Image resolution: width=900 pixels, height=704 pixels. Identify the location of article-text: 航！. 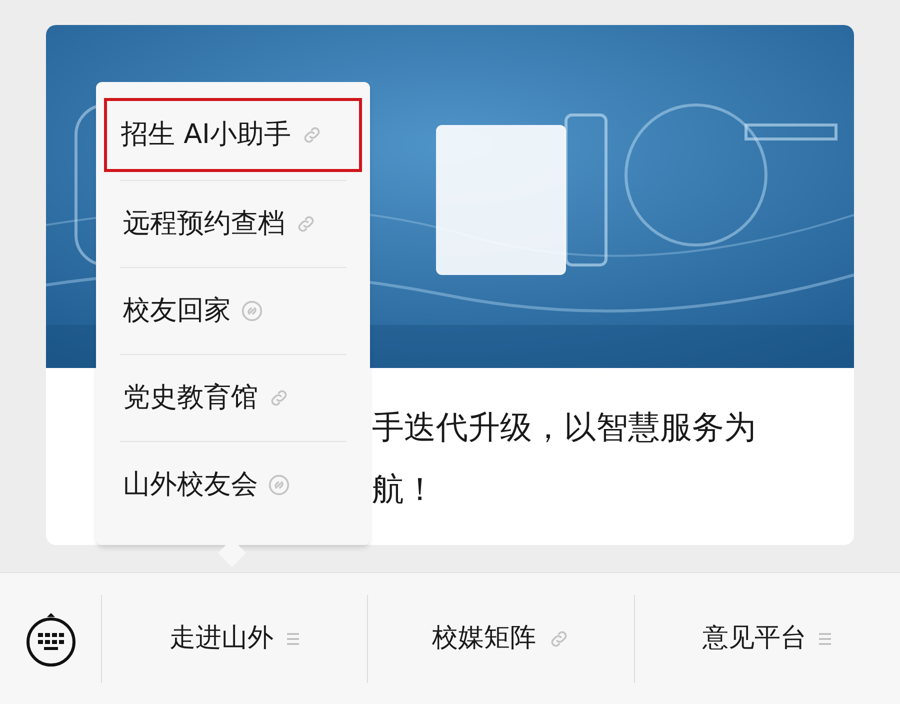
(404, 489).